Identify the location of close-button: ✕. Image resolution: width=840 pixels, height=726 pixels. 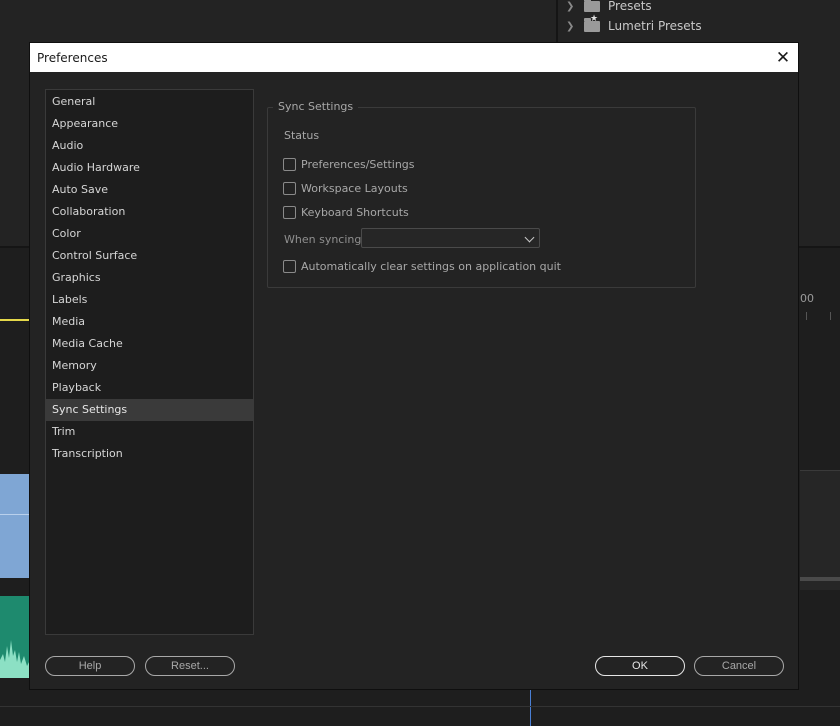
(783, 57).